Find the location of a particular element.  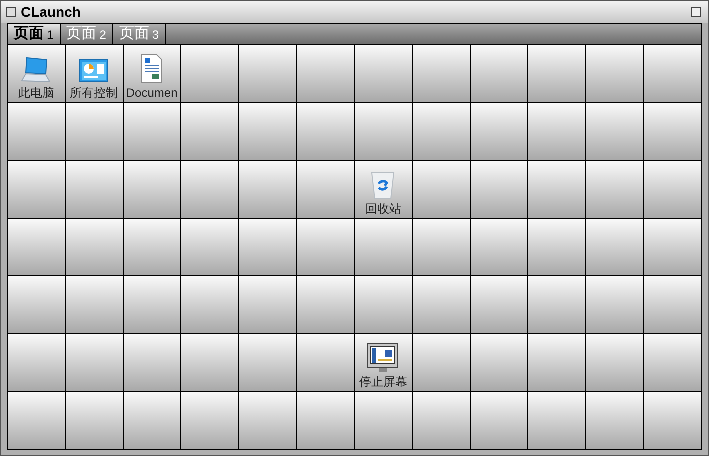

monitor-icon is located at coordinates (383, 358).